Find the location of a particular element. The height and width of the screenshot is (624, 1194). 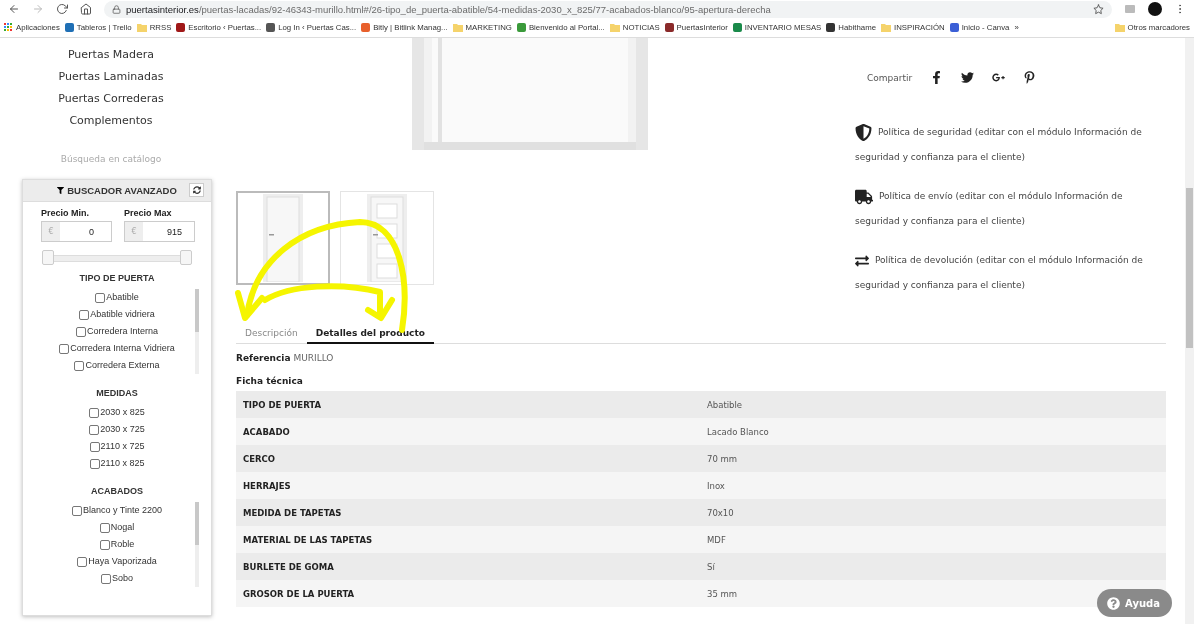

spec-value: 70x10 is located at coordinates (720, 512).